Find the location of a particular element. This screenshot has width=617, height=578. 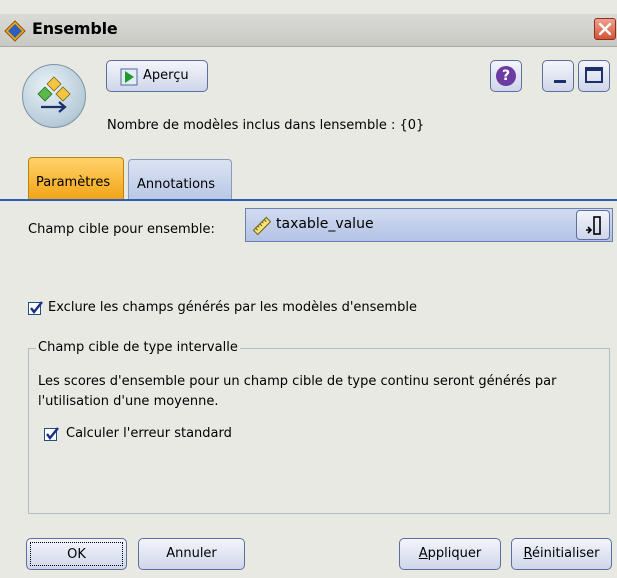

dropdown-button is located at coordinates (593, 225).